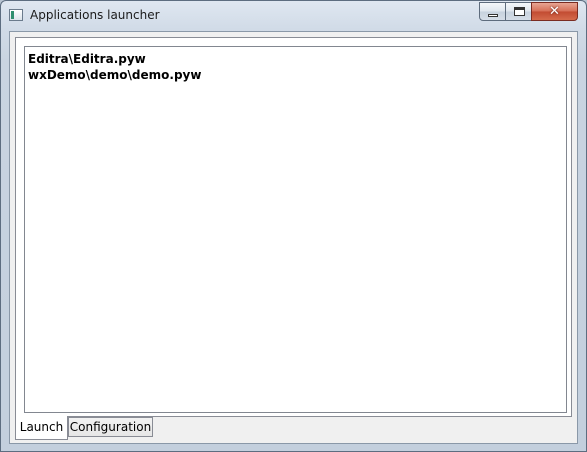 This screenshot has width=587, height=452. What do you see at coordinates (114, 75) in the screenshot?
I see `list-item: wxDemo\demo\demo.pyw` at bounding box center [114, 75].